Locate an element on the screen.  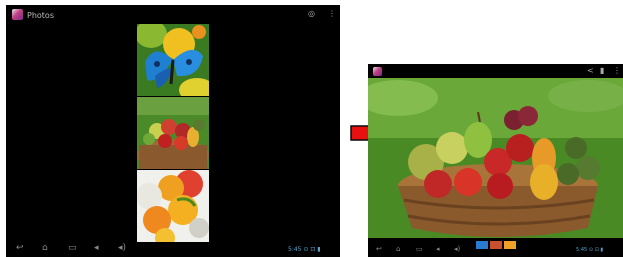
filmstrip-thumbnails is located at coordinates (496, 241).